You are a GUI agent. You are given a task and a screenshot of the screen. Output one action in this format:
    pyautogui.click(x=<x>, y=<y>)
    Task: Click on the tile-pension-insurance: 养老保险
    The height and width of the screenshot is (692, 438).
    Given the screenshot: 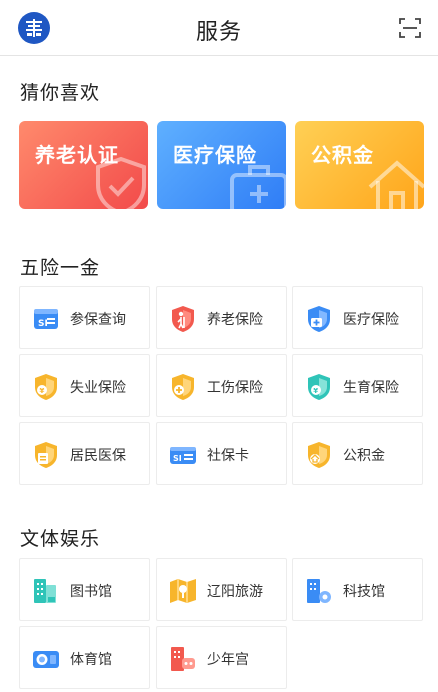 What is the action you would take?
    pyautogui.click(x=221, y=317)
    